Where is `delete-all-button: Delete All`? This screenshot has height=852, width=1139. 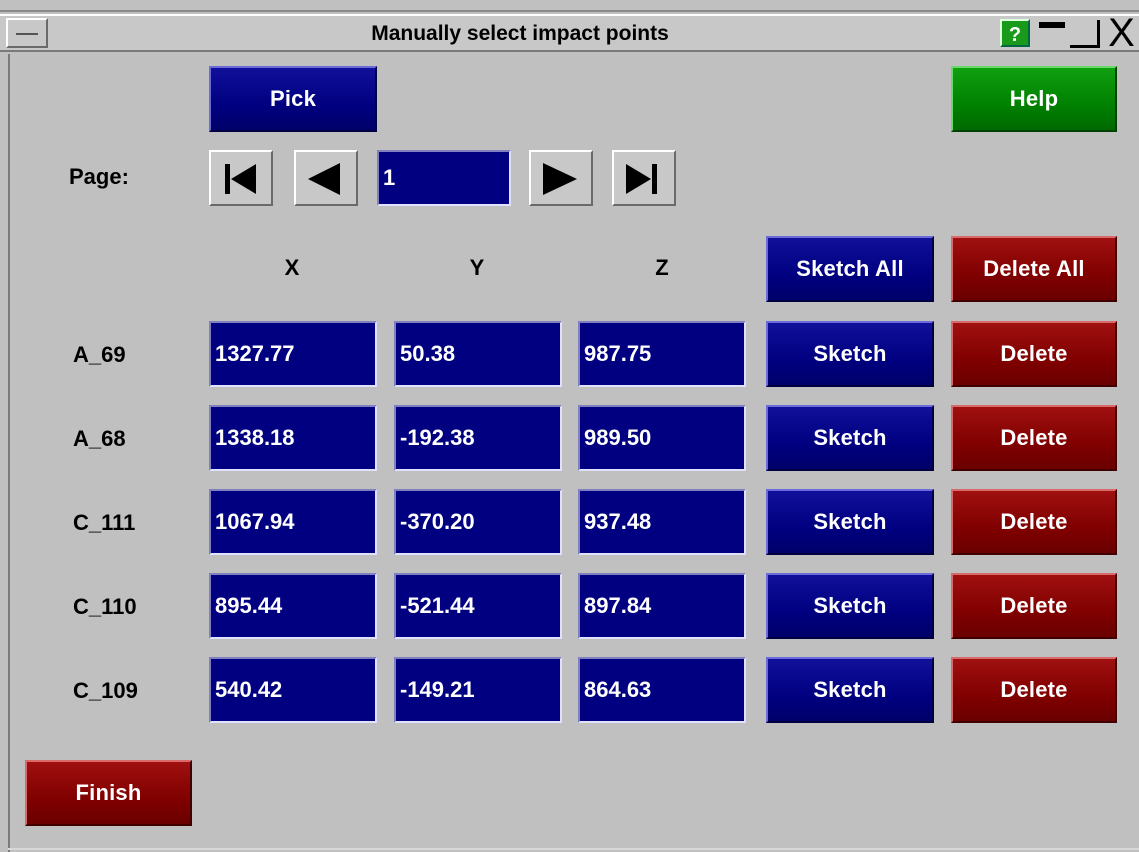 delete-all-button: Delete All is located at coordinates (1034, 269).